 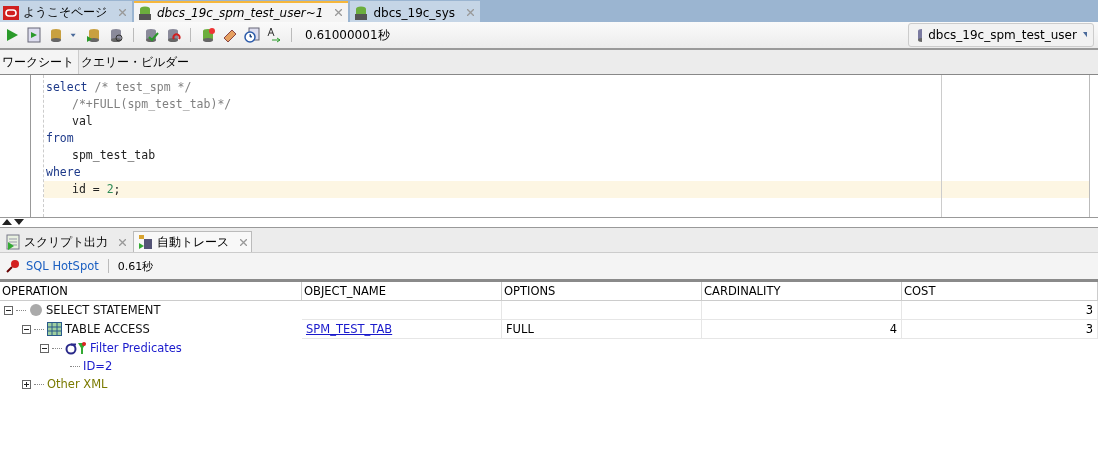 I want to click on column-header: CARDINALITY, so click(x=802, y=291).